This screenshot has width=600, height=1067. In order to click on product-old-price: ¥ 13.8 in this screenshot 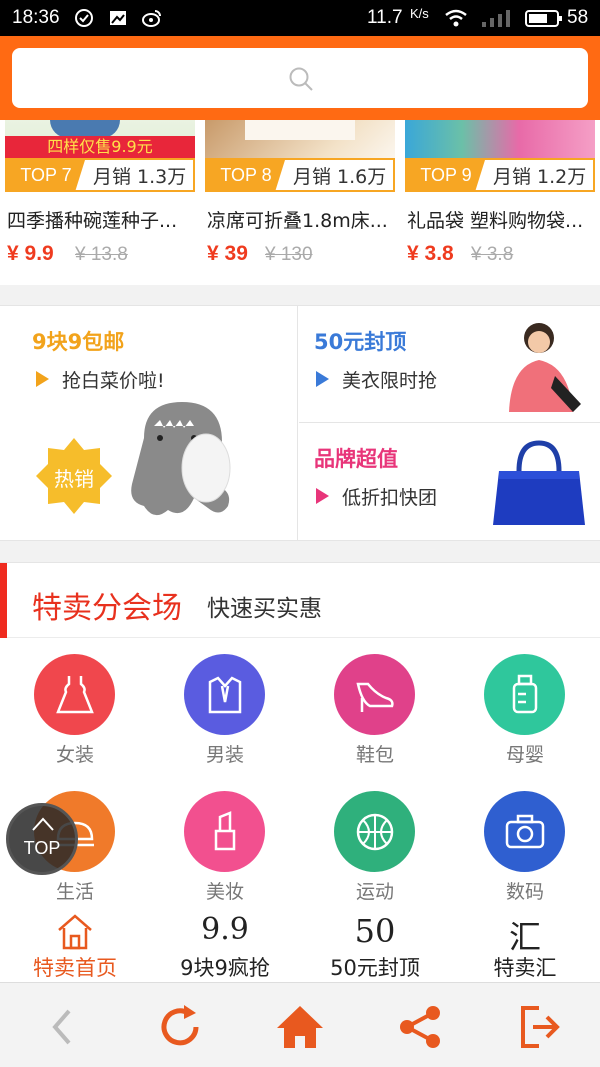, I will do `click(101, 254)`.